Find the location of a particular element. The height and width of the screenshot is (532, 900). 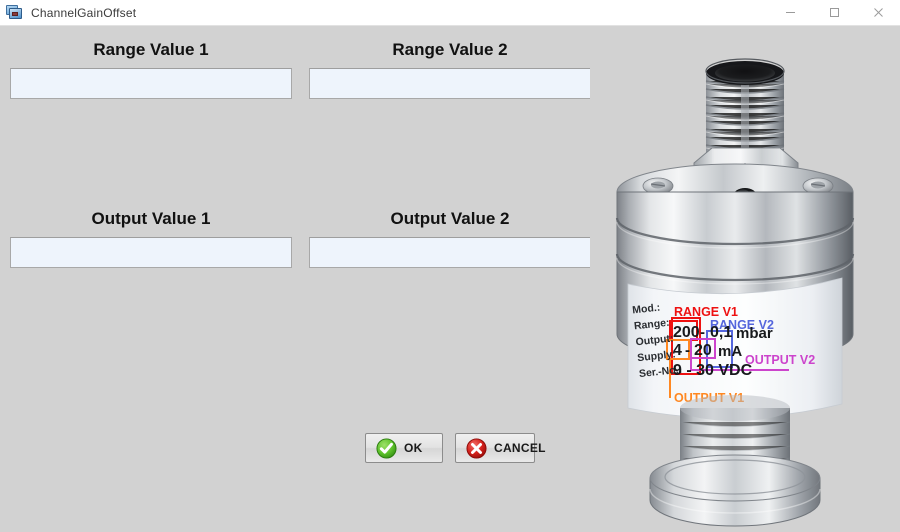

ok-button: OK is located at coordinates (404, 448).